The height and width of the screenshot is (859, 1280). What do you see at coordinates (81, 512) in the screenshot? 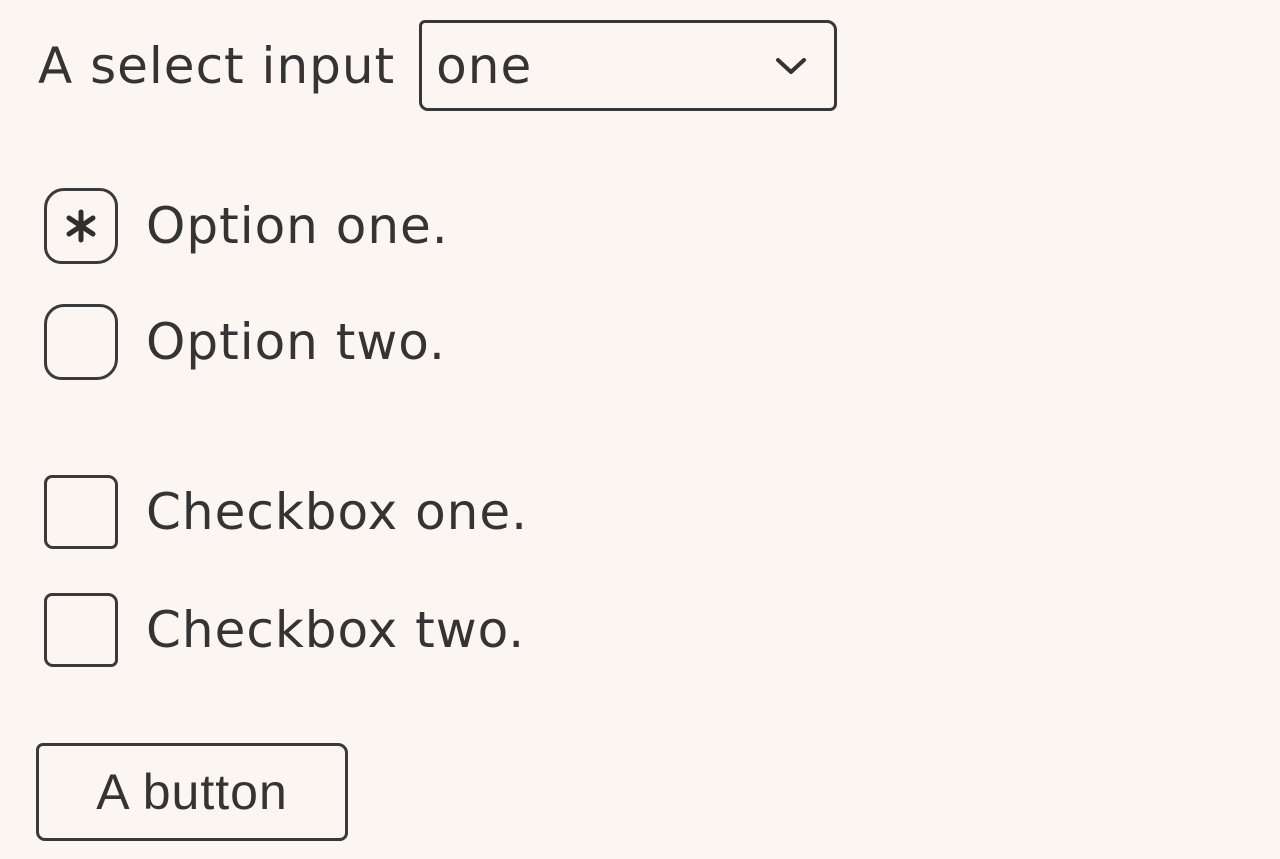
I see `checkbox-one` at bounding box center [81, 512].